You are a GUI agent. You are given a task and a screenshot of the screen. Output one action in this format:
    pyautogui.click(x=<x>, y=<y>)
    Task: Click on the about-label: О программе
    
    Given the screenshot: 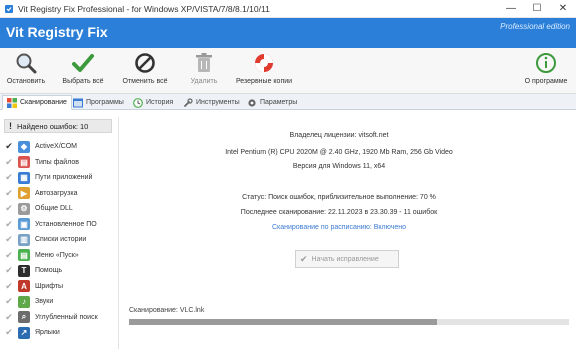 What is the action you would take?
    pyautogui.click(x=546, y=81)
    